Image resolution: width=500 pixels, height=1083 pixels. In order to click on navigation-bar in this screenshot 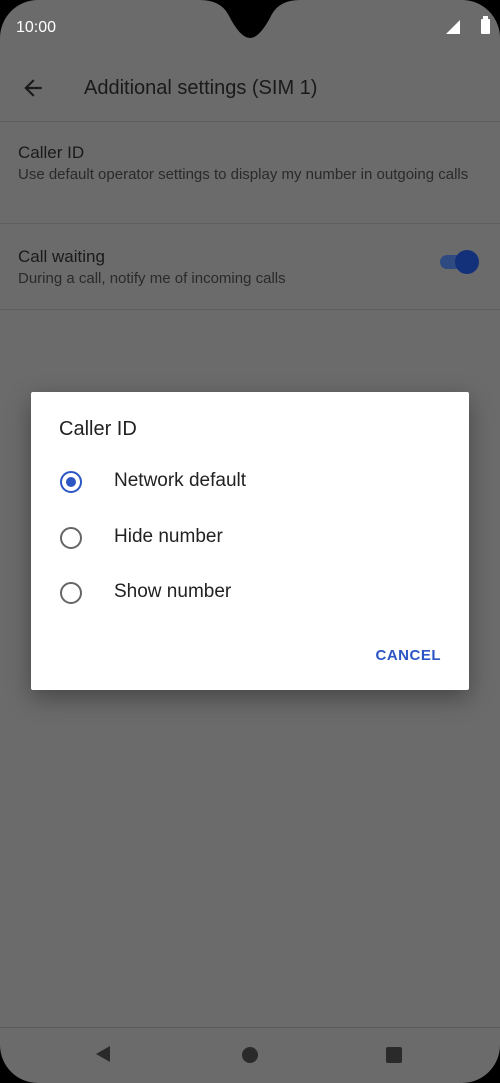, I will do `click(250, 1055)`.